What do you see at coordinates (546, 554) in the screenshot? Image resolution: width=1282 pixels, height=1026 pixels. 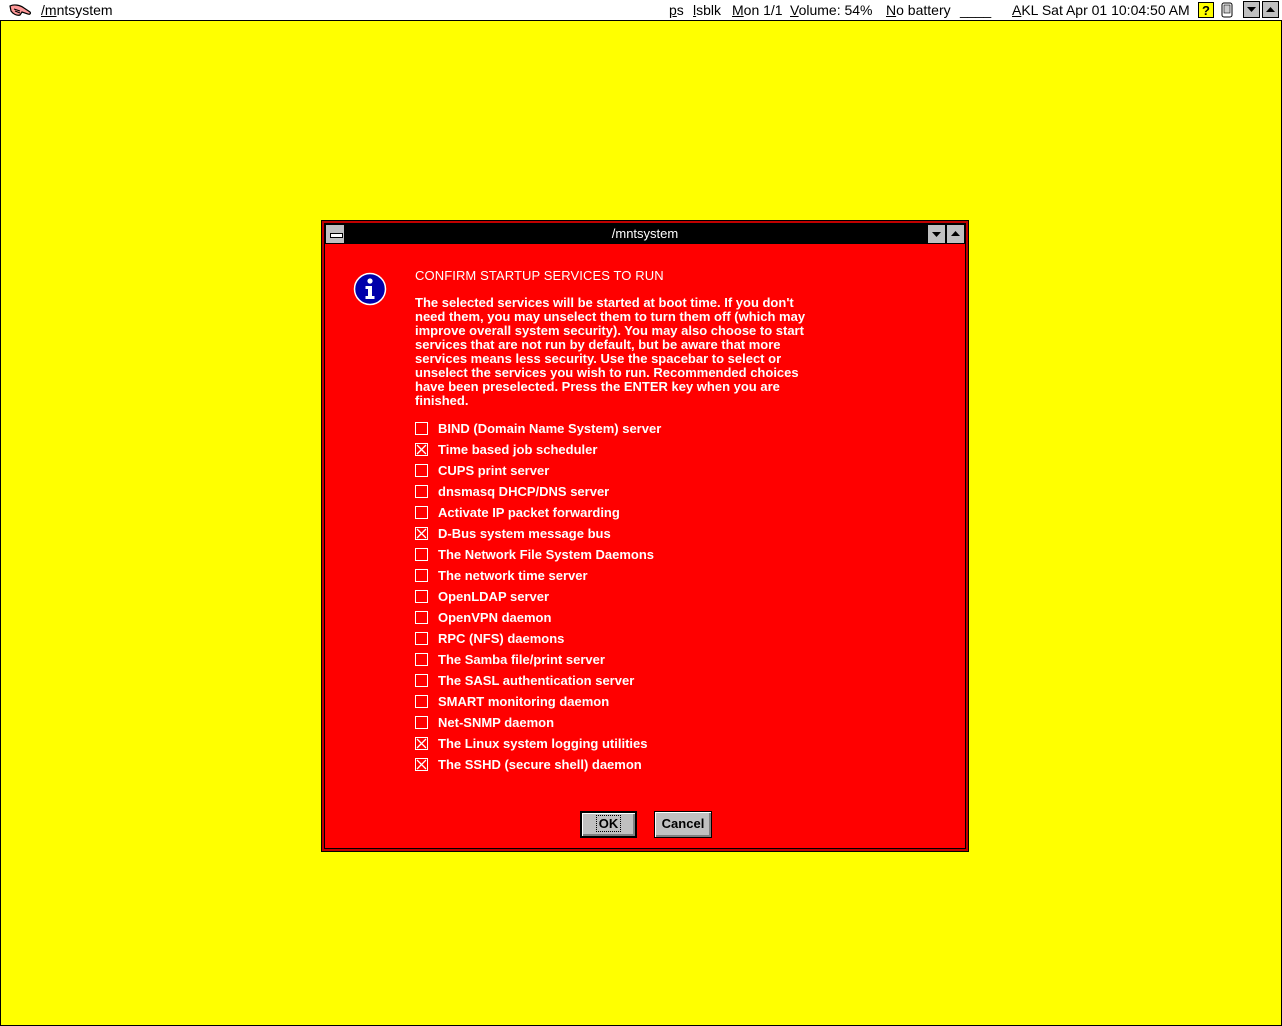 I see `service-label: The Network File System Daemons` at bounding box center [546, 554].